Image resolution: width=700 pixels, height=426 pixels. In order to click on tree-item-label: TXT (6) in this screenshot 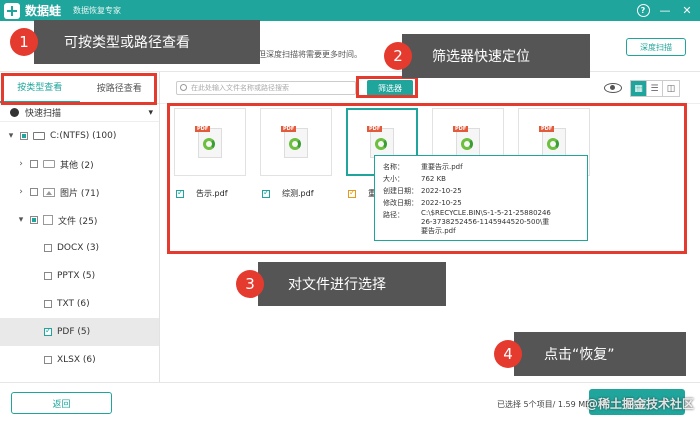, I will do `click(73, 304)`.